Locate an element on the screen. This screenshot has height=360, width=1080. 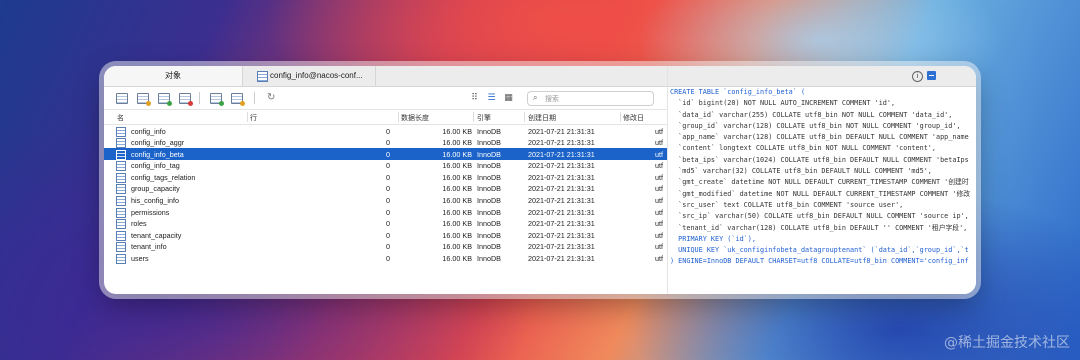
info-icon: i is located at coordinates (917, 76).